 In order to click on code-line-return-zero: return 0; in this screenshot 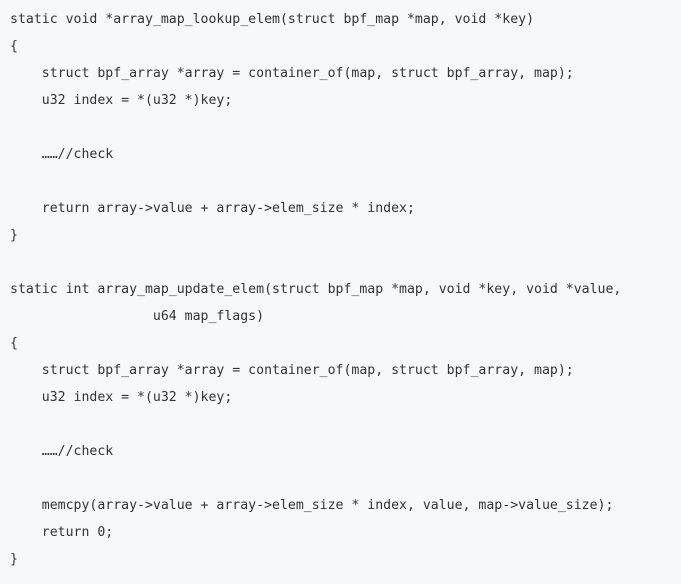, I will do `click(62, 532)`.